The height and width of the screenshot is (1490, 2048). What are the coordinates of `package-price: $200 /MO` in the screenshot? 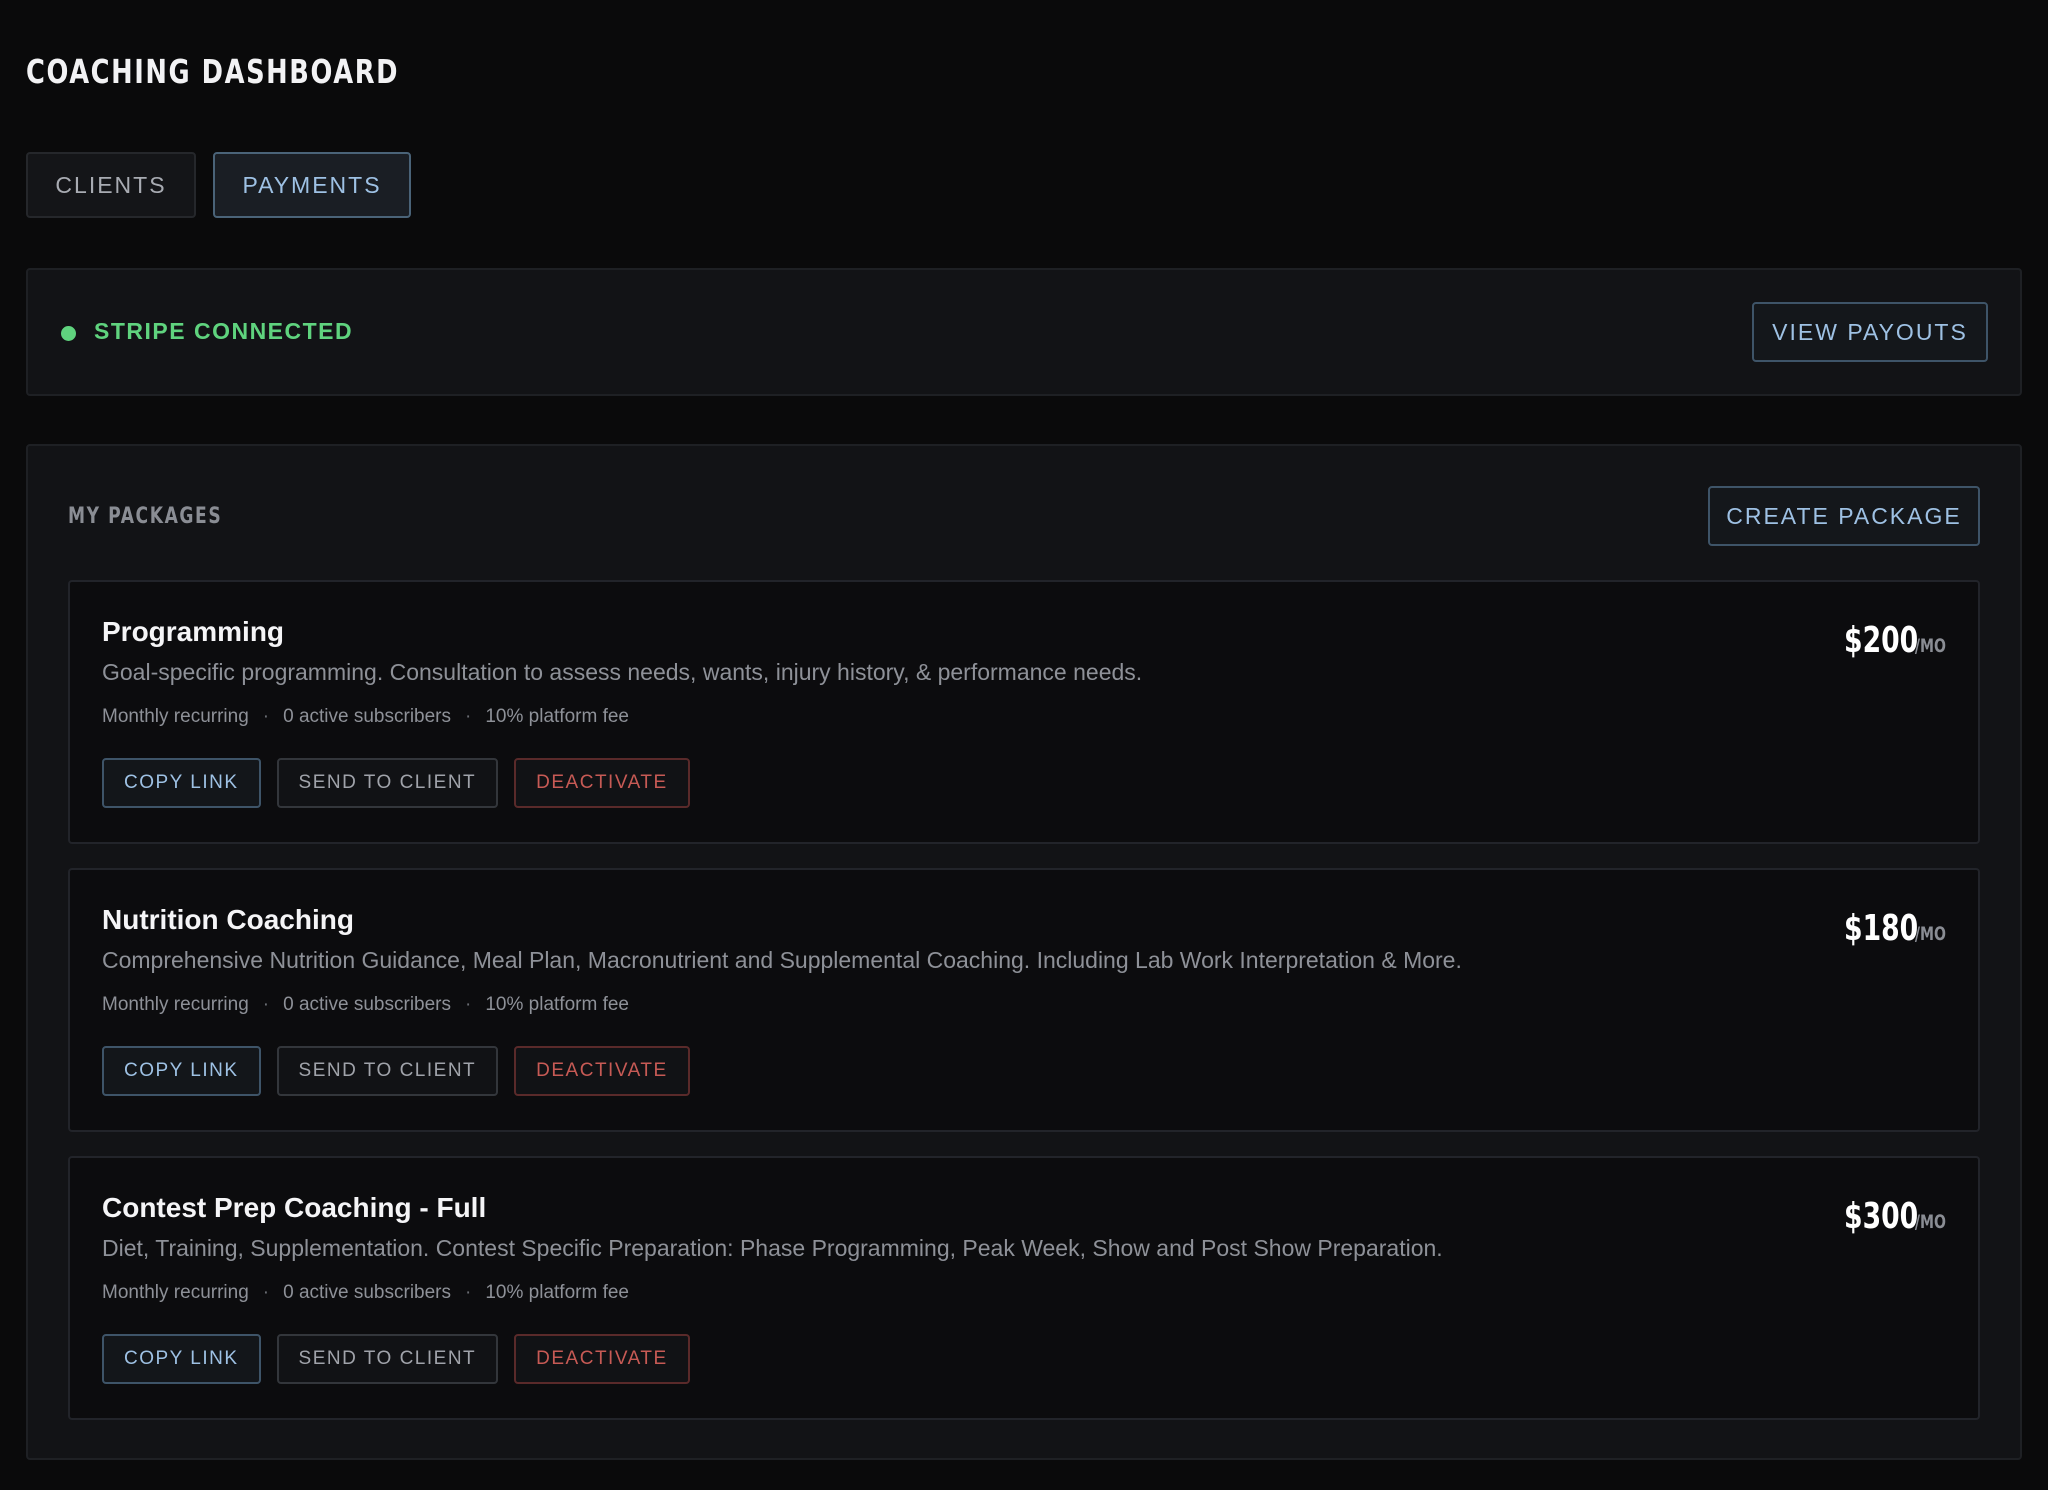 It's located at (1882, 640).